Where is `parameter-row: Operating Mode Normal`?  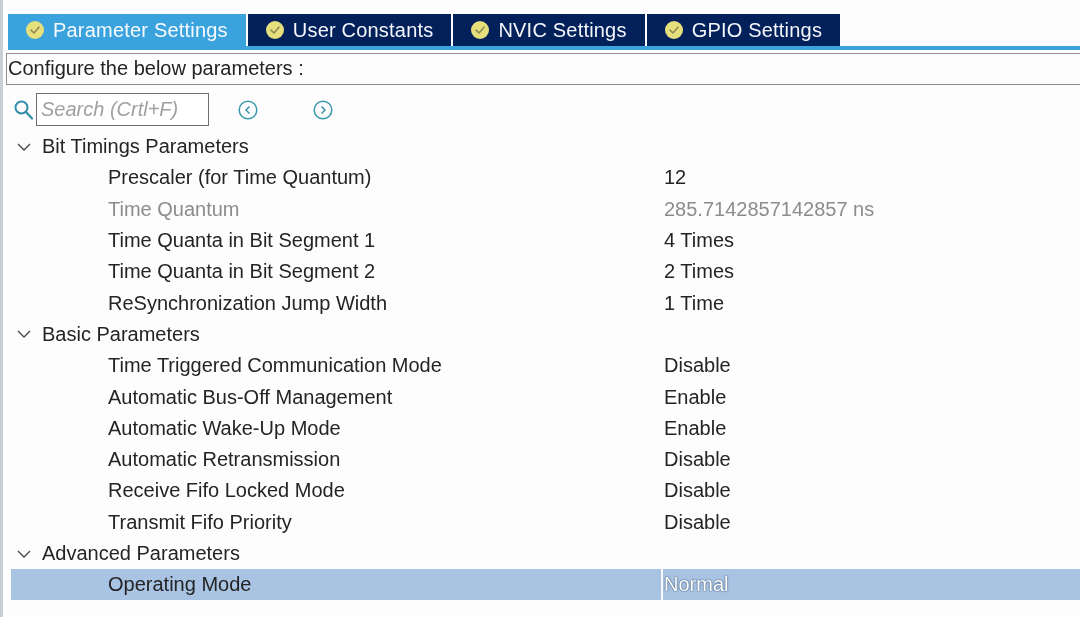
parameter-row: Operating Mode Normal is located at coordinates (545, 585).